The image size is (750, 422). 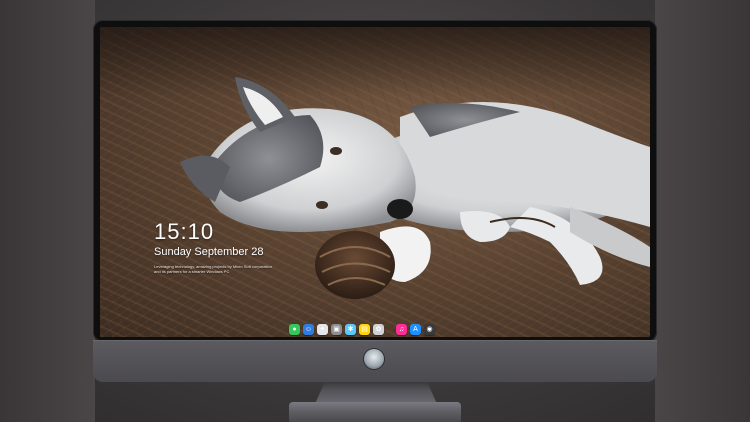 What do you see at coordinates (322, 329) in the screenshot?
I see `safari-icon: ✦` at bounding box center [322, 329].